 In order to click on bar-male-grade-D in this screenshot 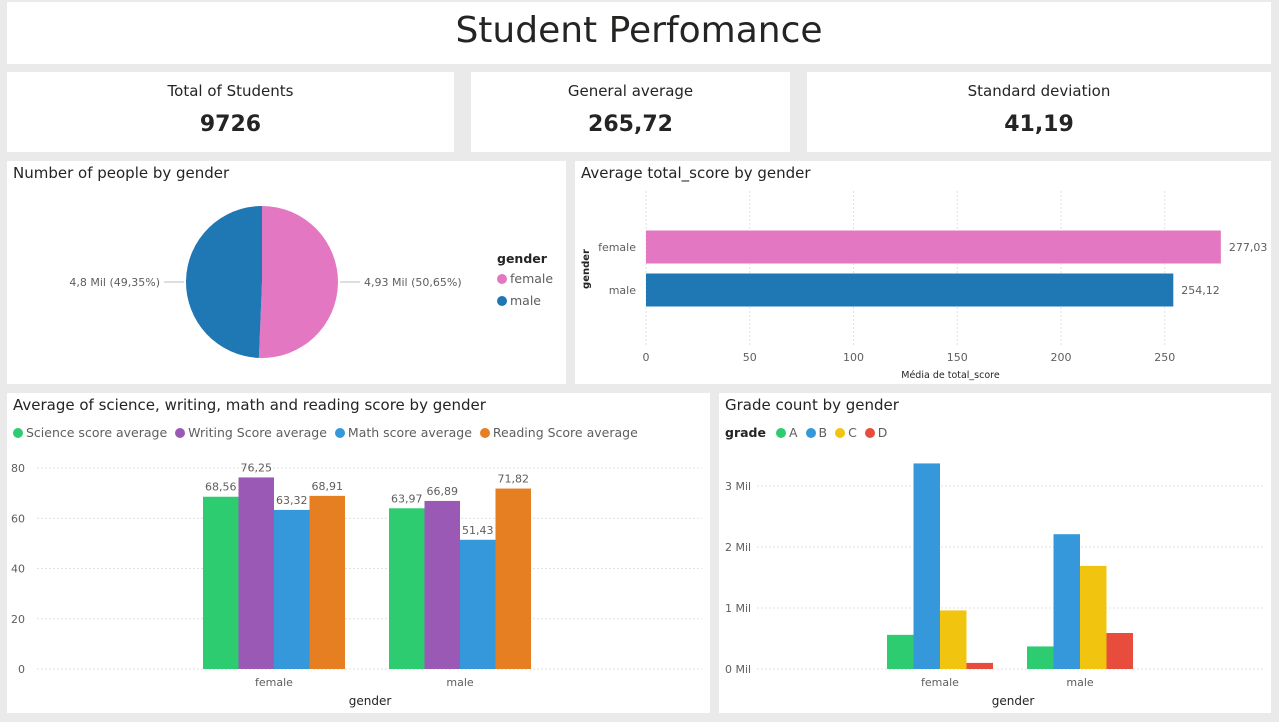, I will do `click(1120, 651)`.